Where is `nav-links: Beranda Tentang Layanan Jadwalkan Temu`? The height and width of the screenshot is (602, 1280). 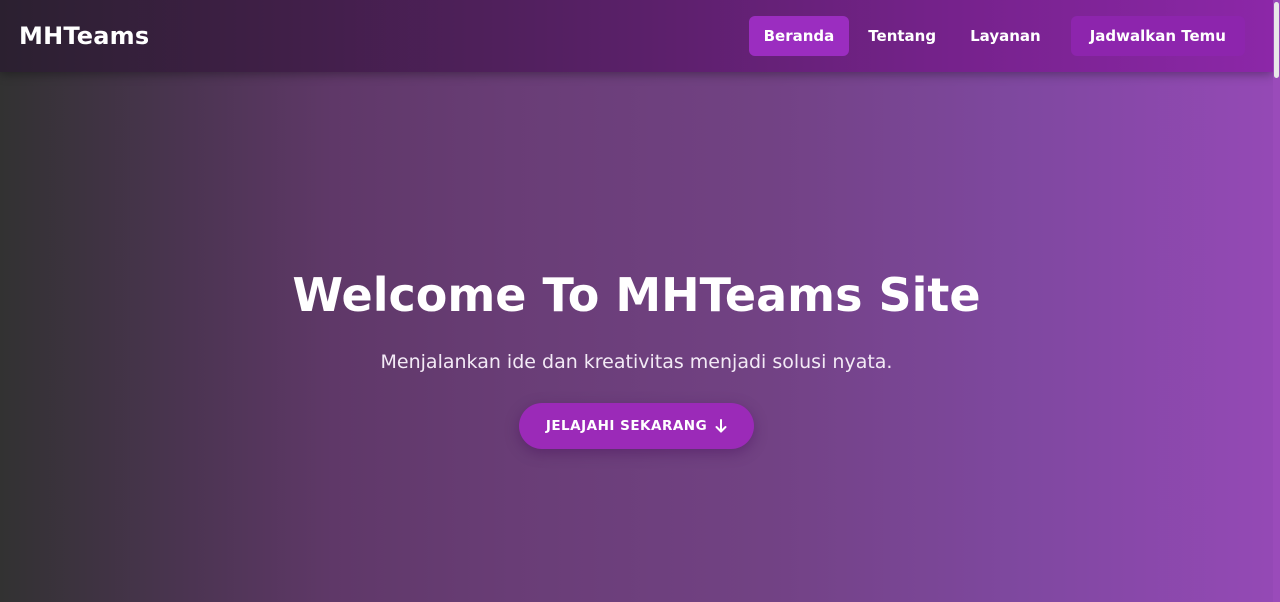 nav-links: Beranda Tentang Layanan Jadwalkan Temu is located at coordinates (995, 36).